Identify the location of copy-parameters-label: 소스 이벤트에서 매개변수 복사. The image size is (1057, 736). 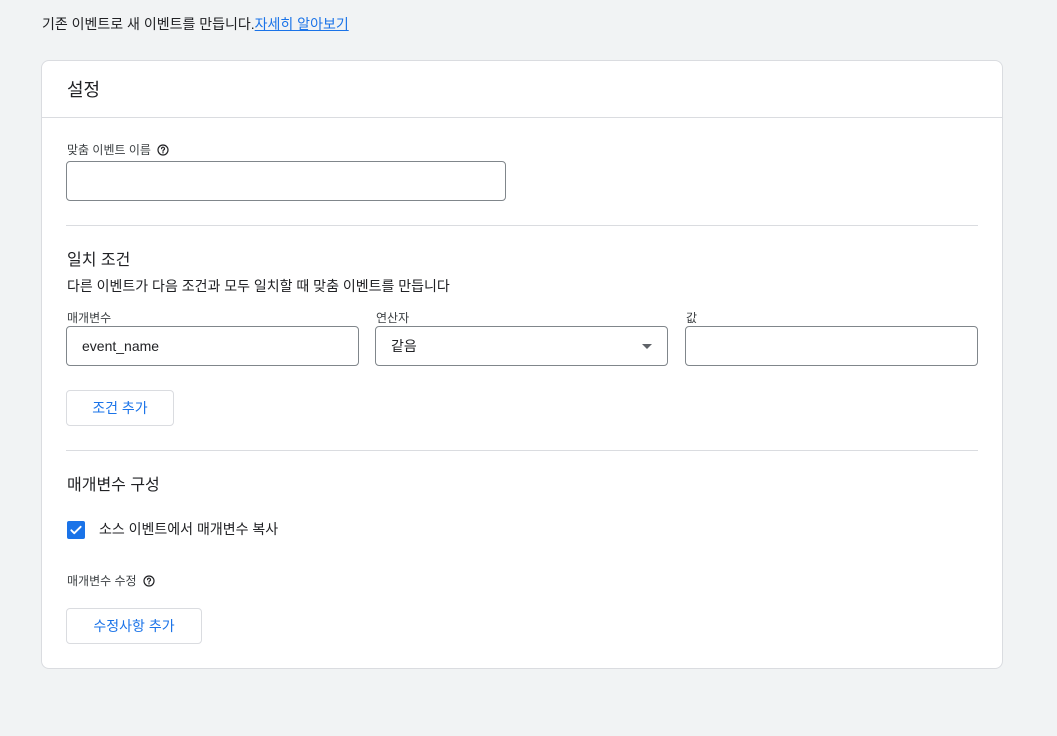
(188, 529).